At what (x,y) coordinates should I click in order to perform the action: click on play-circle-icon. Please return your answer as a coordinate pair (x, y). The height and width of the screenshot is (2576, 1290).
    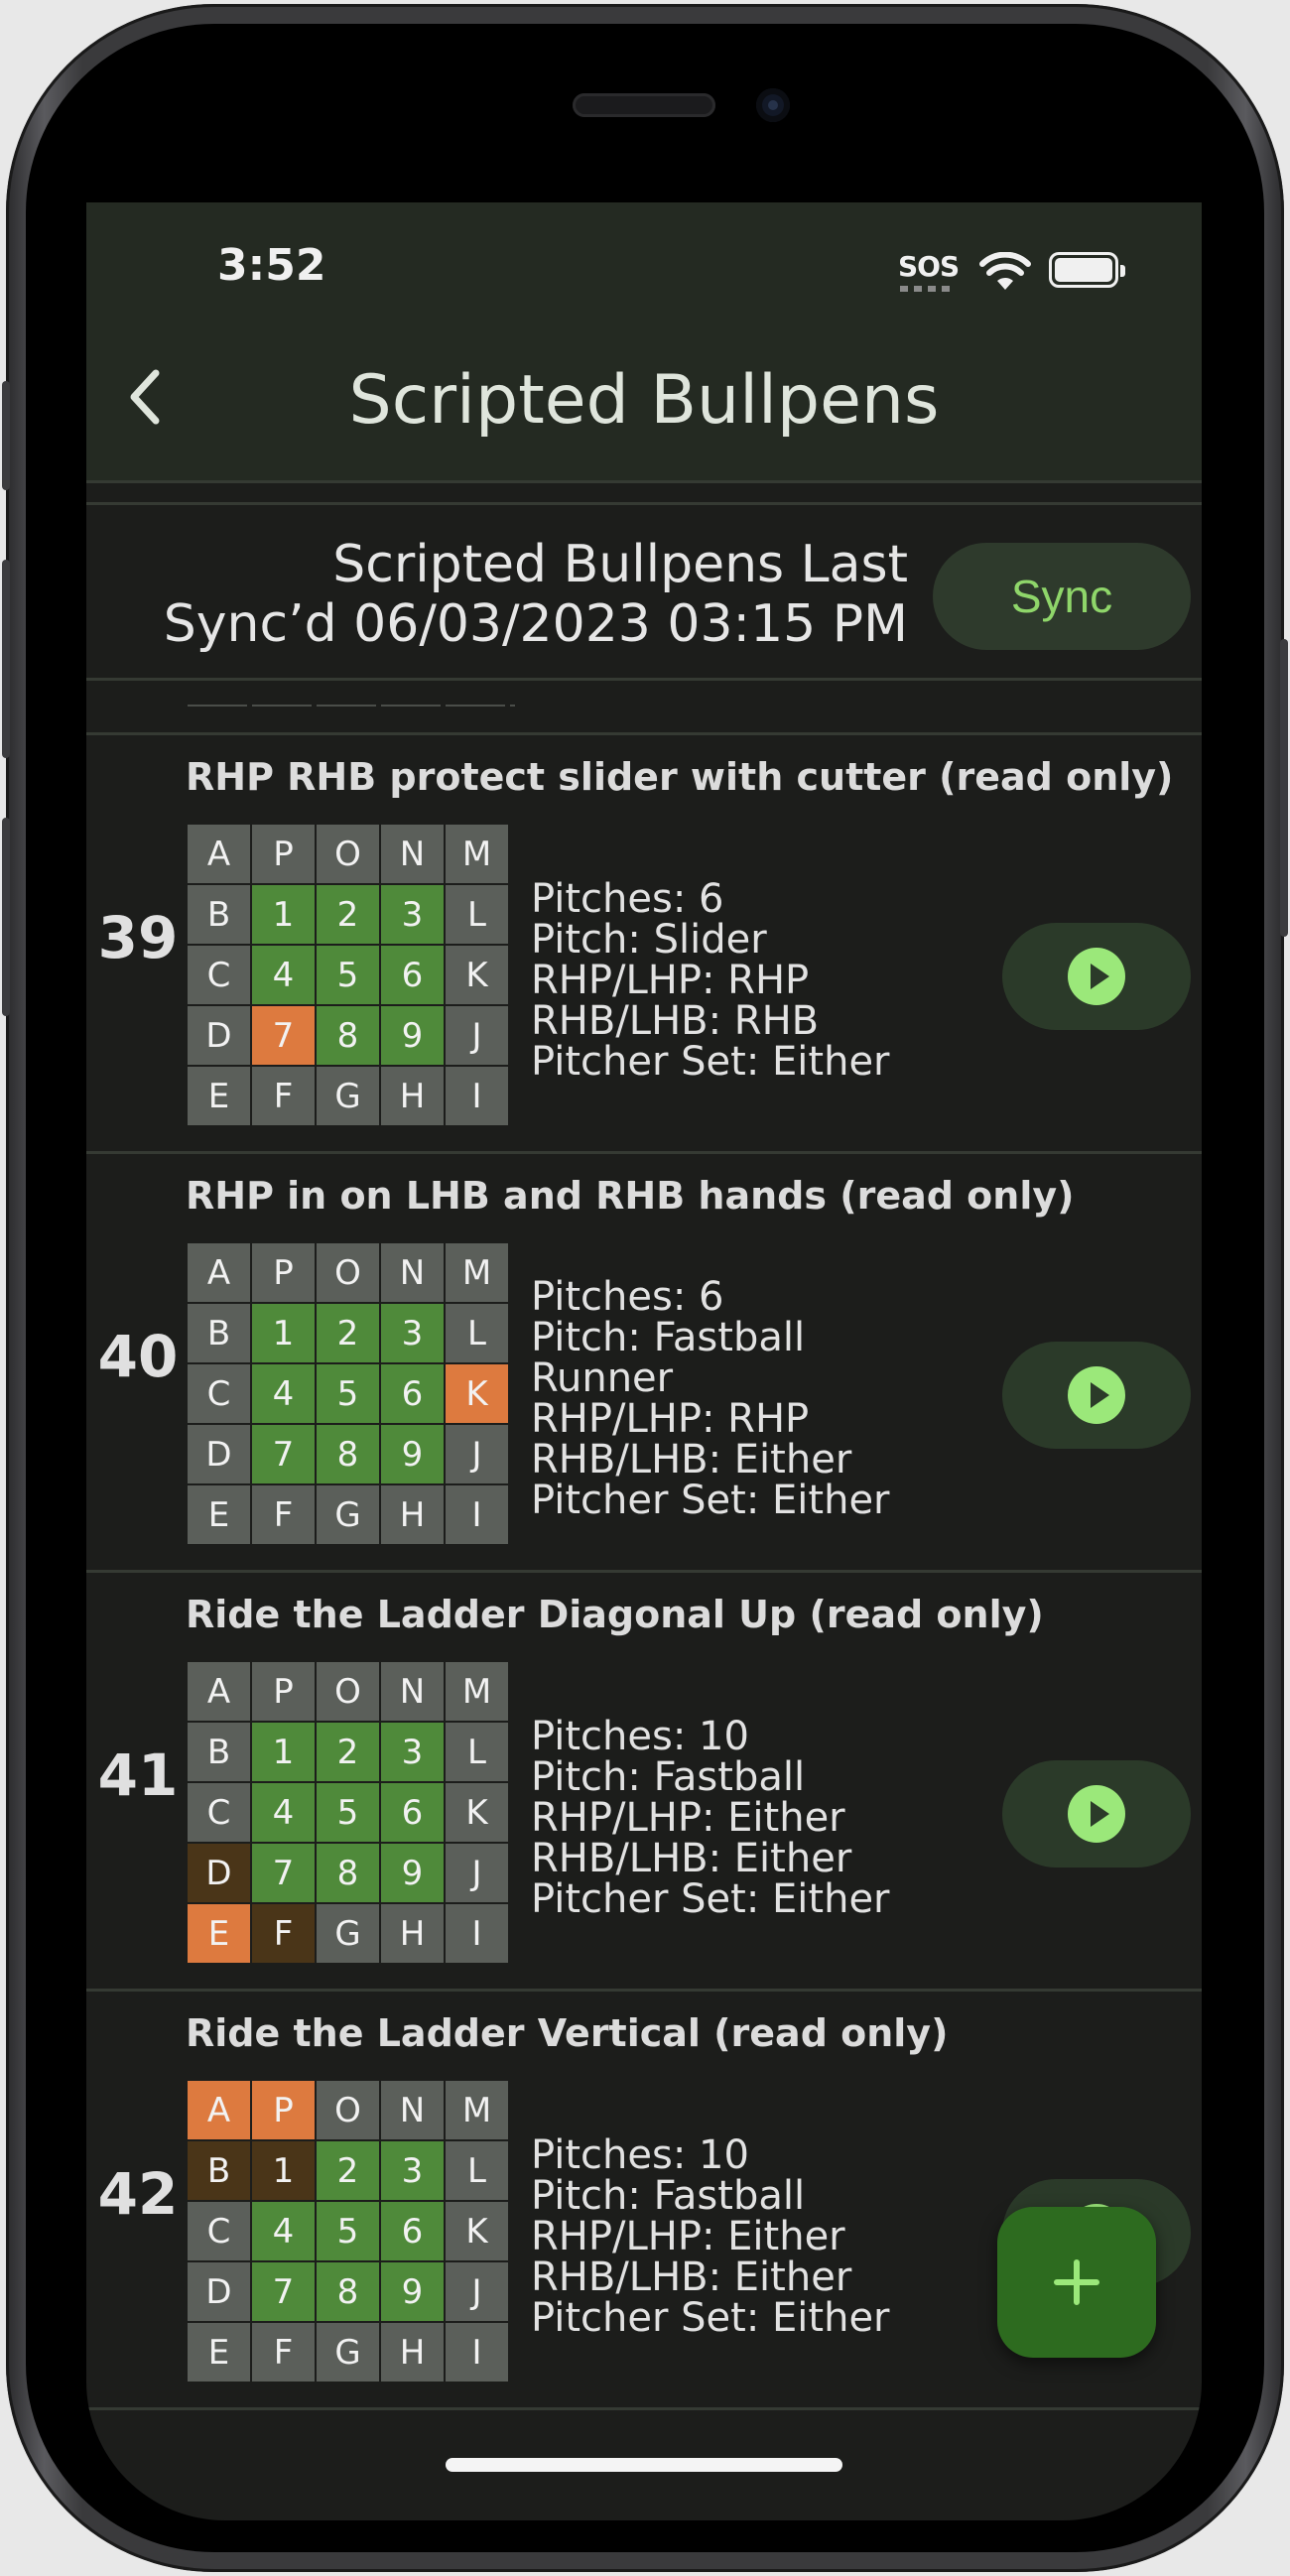
    Looking at the image, I should click on (1096, 977).